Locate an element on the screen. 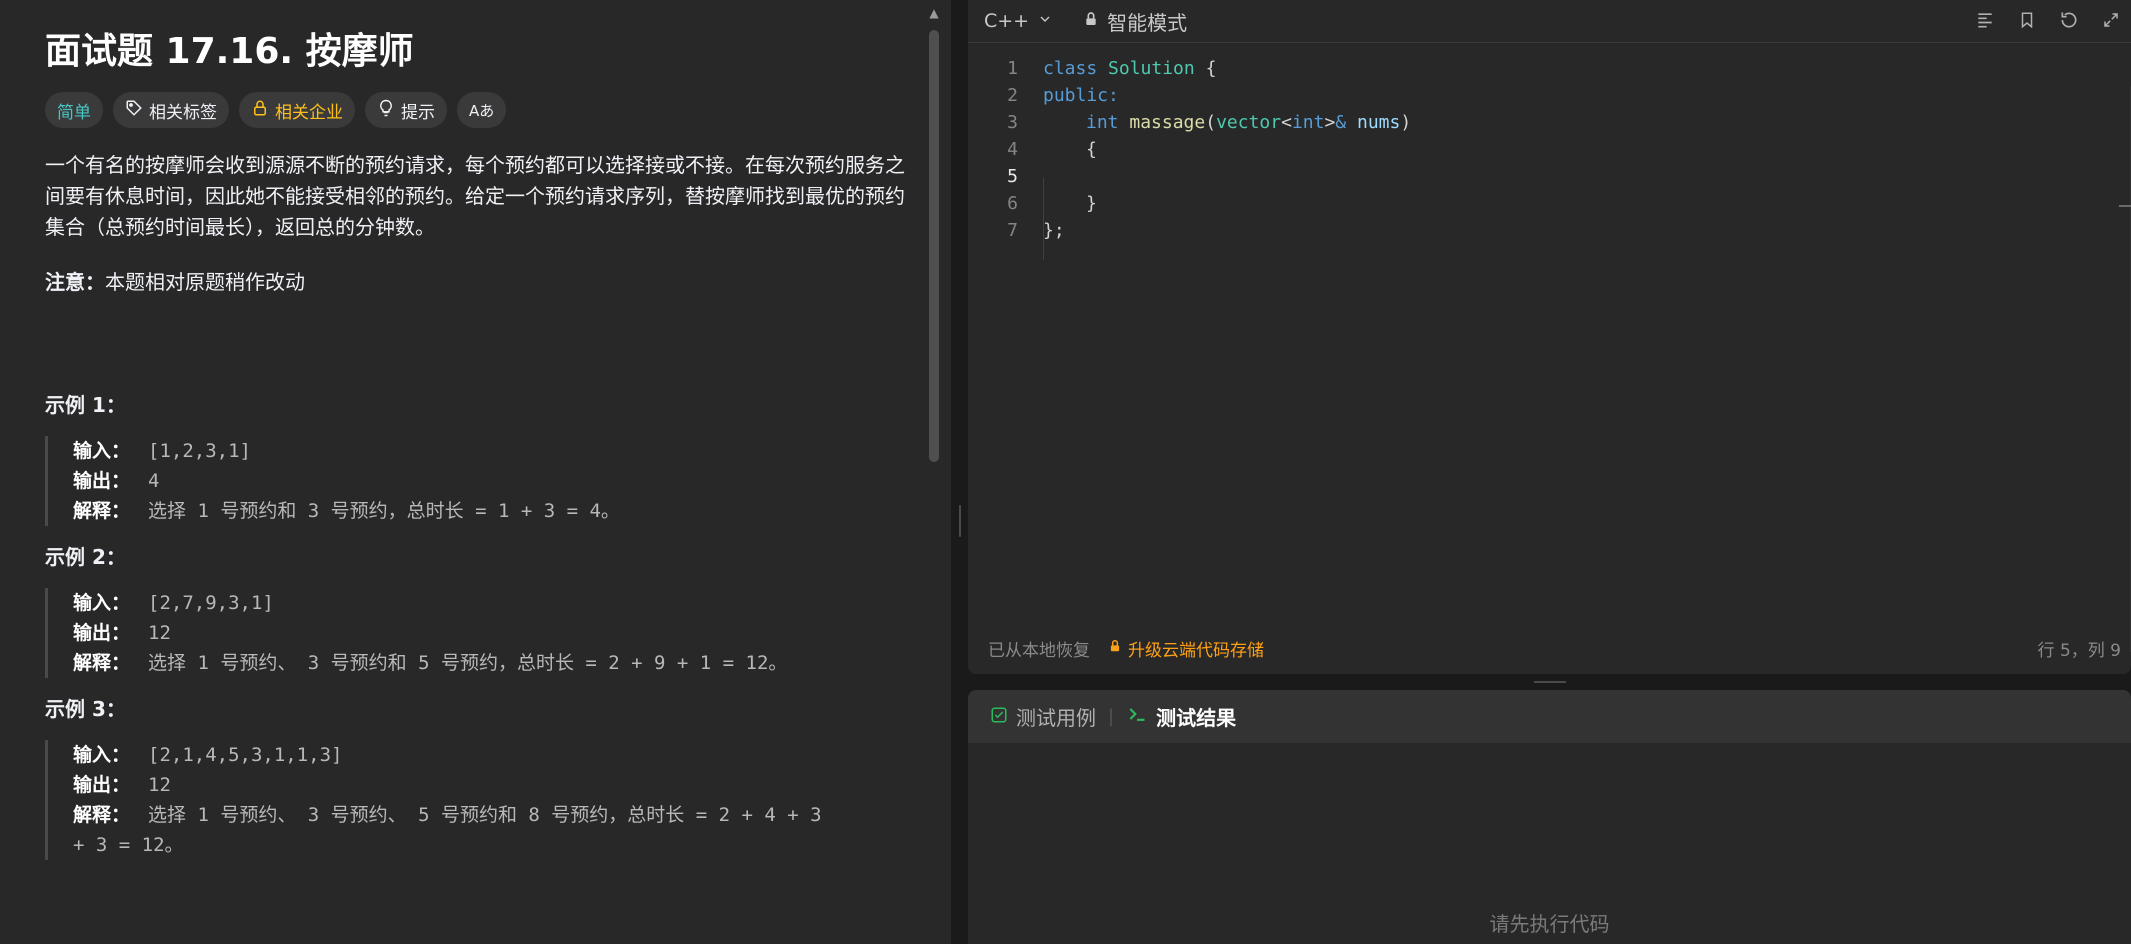 The width and height of the screenshot is (2131, 944). cursor-position: 行 5，列 9 is located at coordinates (2079, 650).